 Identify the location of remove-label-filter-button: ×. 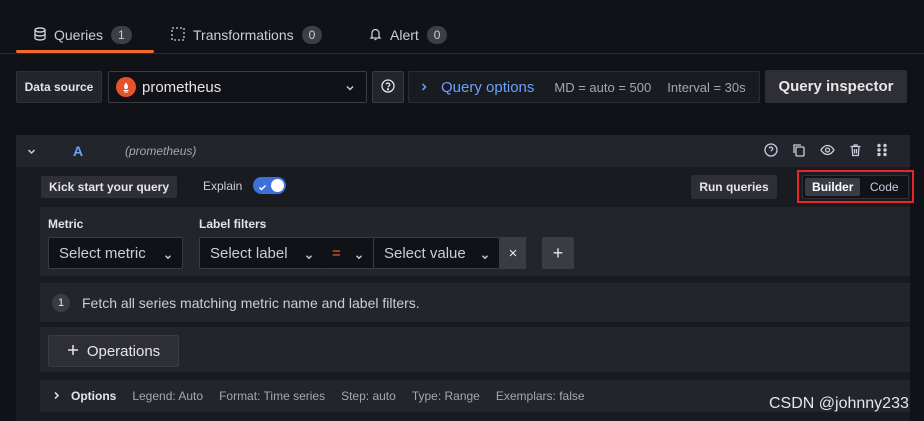
(513, 253).